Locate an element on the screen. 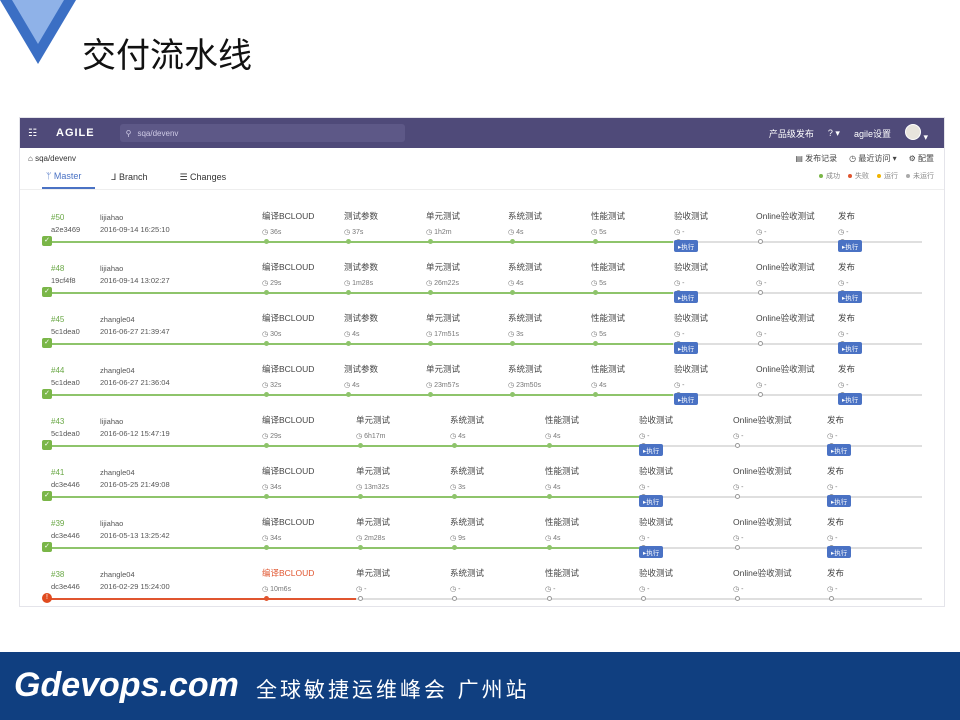 This screenshot has width=960, height=720. pipeline-stage: 性能测试 ◷ - is located at coordinates (590, 580).